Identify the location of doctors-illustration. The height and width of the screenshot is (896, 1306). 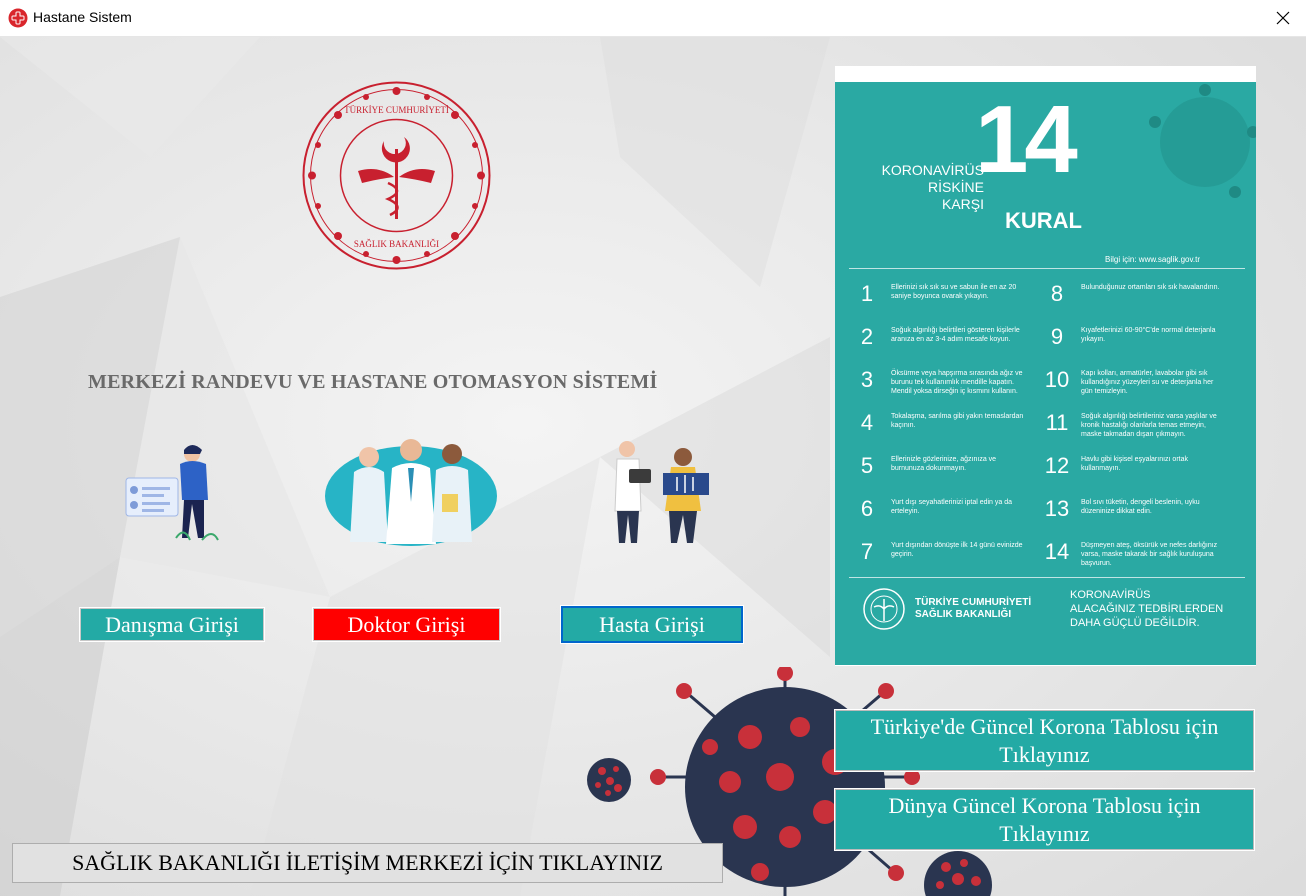
(411, 492).